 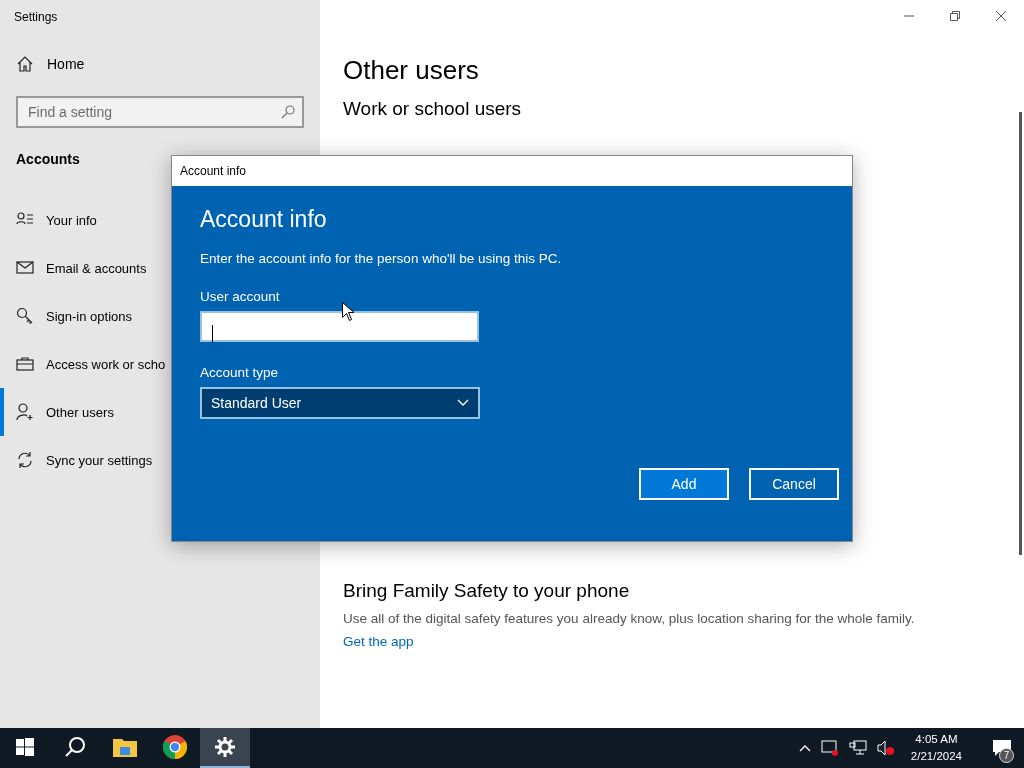 I want to click on restore-icon, so click(x=955, y=16).